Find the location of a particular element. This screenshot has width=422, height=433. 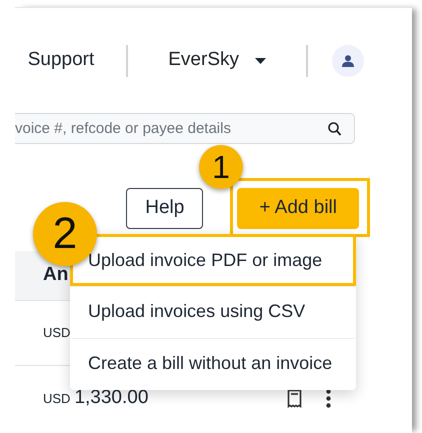

org-switcher: EverSky is located at coordinates (217, 60).